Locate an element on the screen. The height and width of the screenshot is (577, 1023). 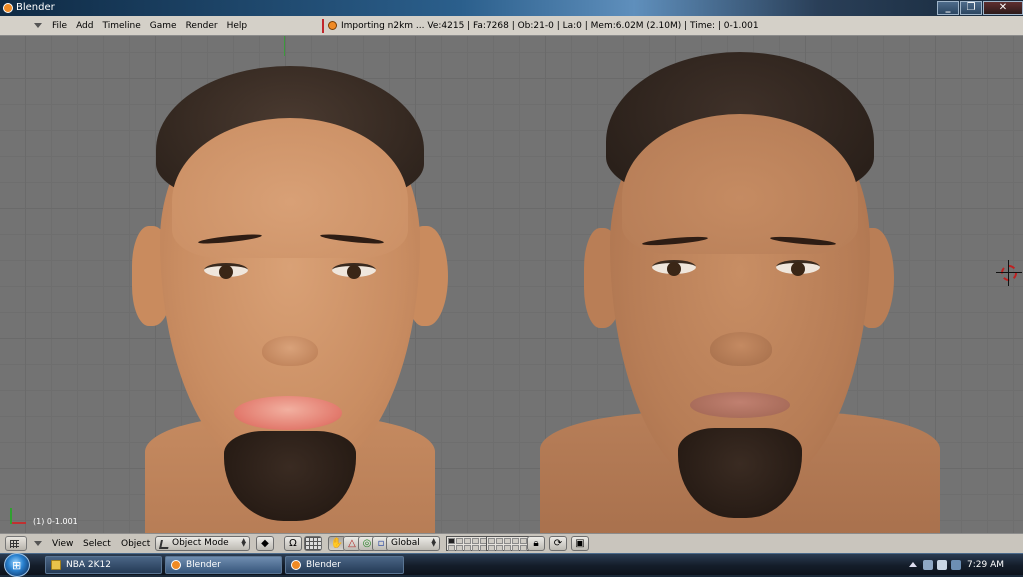
task-label: NBA 2K12 is located at coordinates (89, 565).